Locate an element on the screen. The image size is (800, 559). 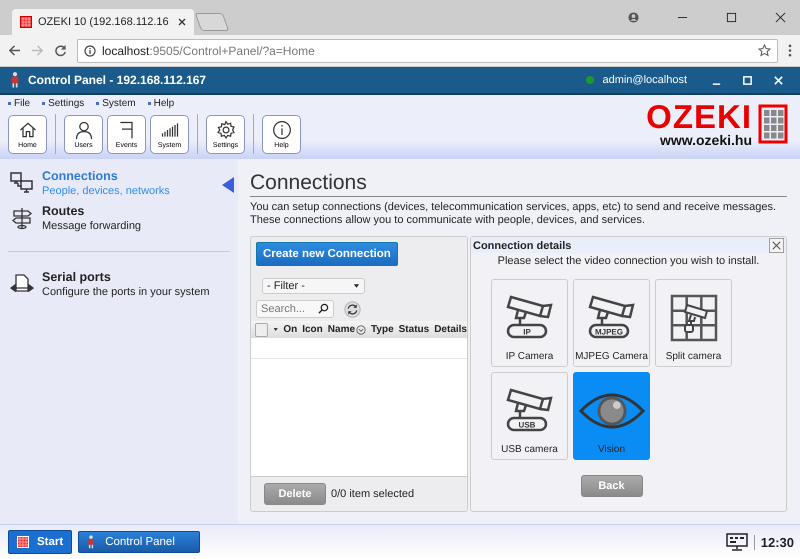
page-description: You can setup connections (devices, telecommunication services, apps, etc) to send and receive messages. These connections allow you to communicate with people, devices, and services. is located at coordinates (514, 214).